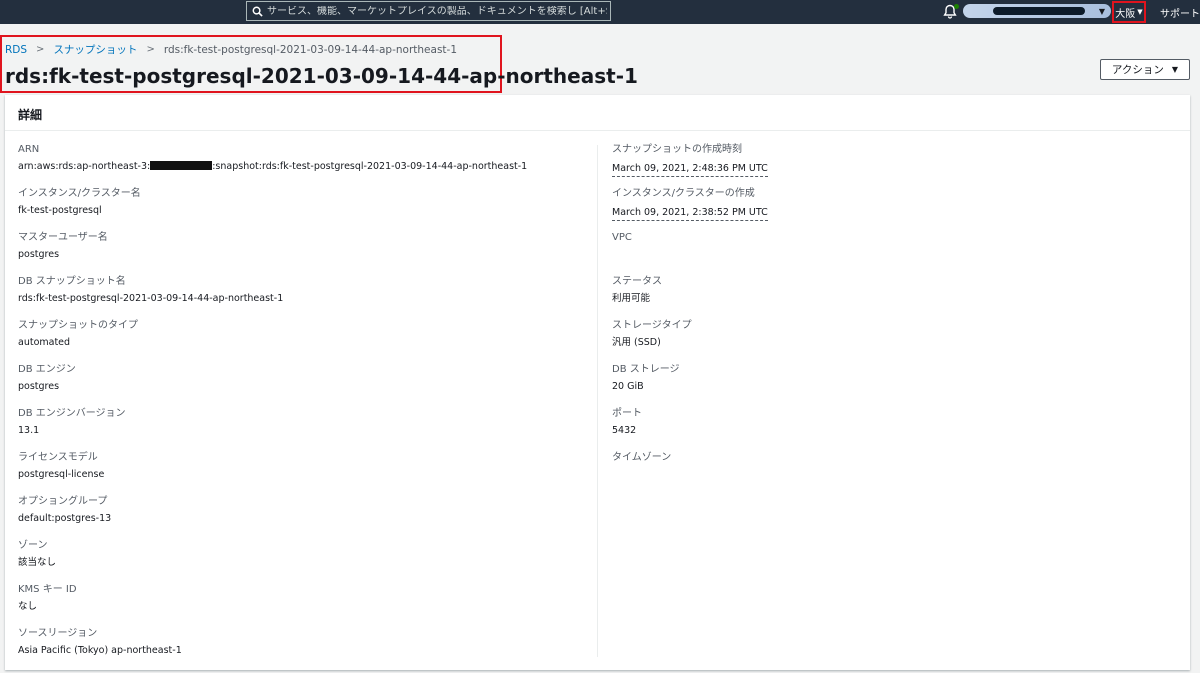  Describe the element at coordinates (892, 298) in the screenshot. I see `field-status: ステータス 利用可能` at that location.